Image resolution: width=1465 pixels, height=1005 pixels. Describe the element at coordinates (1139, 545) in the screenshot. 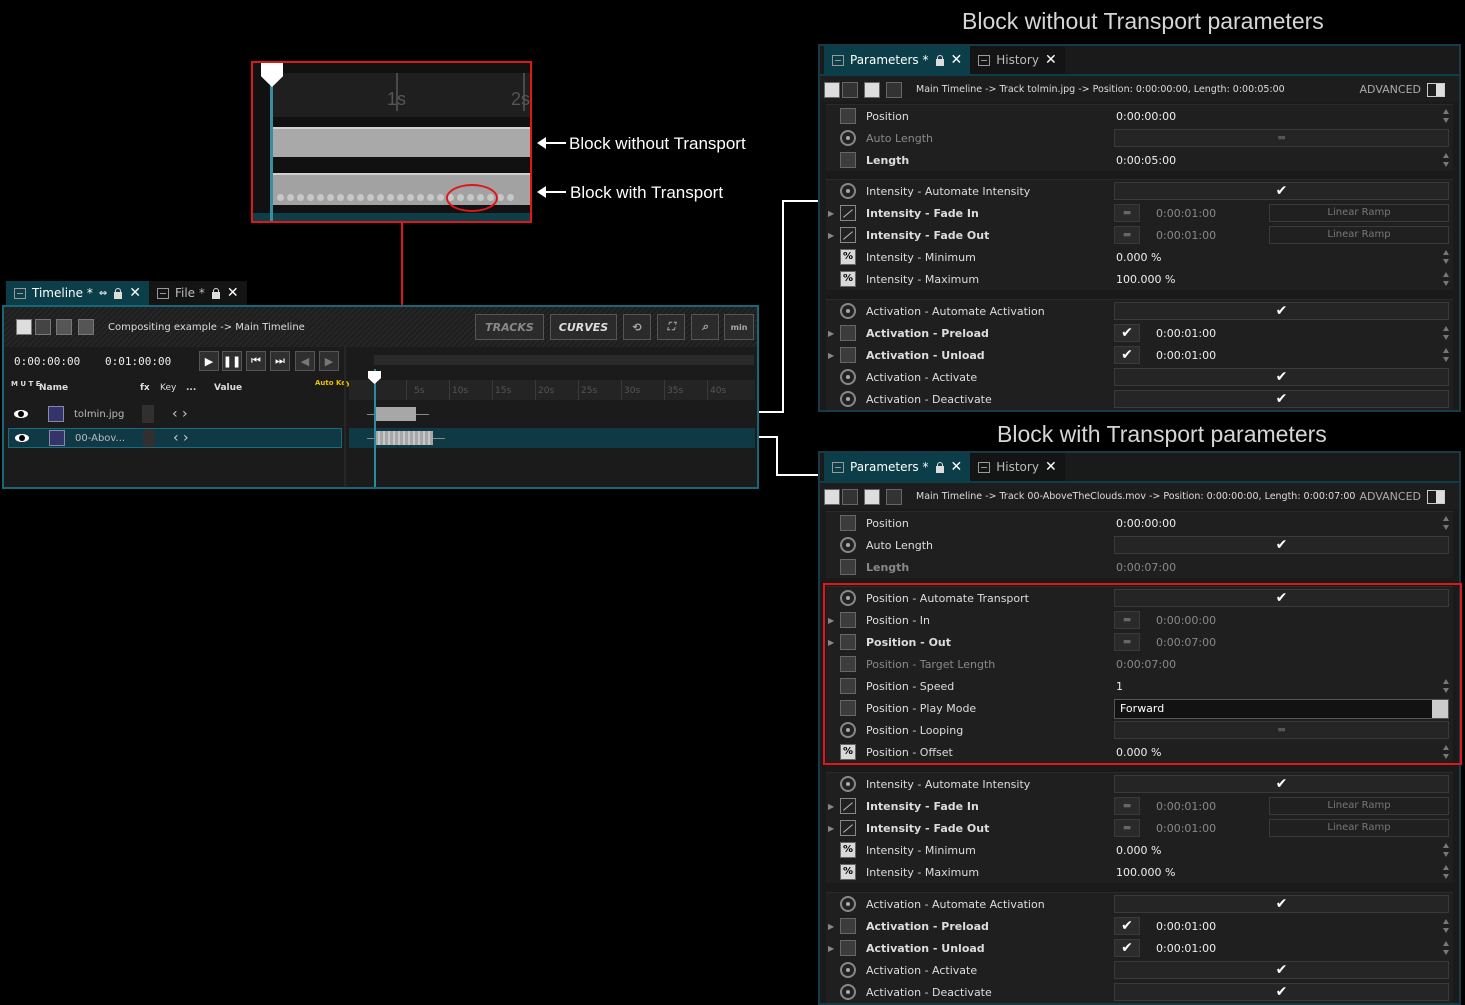

I see `param-row: Auto Length ✔` at that location.